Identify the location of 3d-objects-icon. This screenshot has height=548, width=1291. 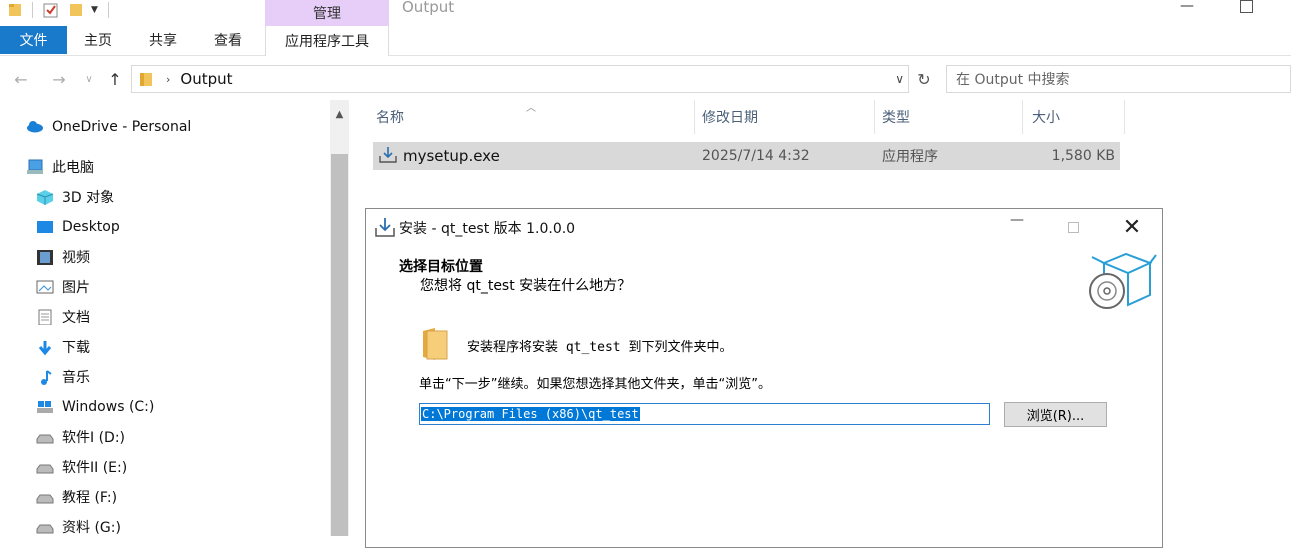
(45, 197).